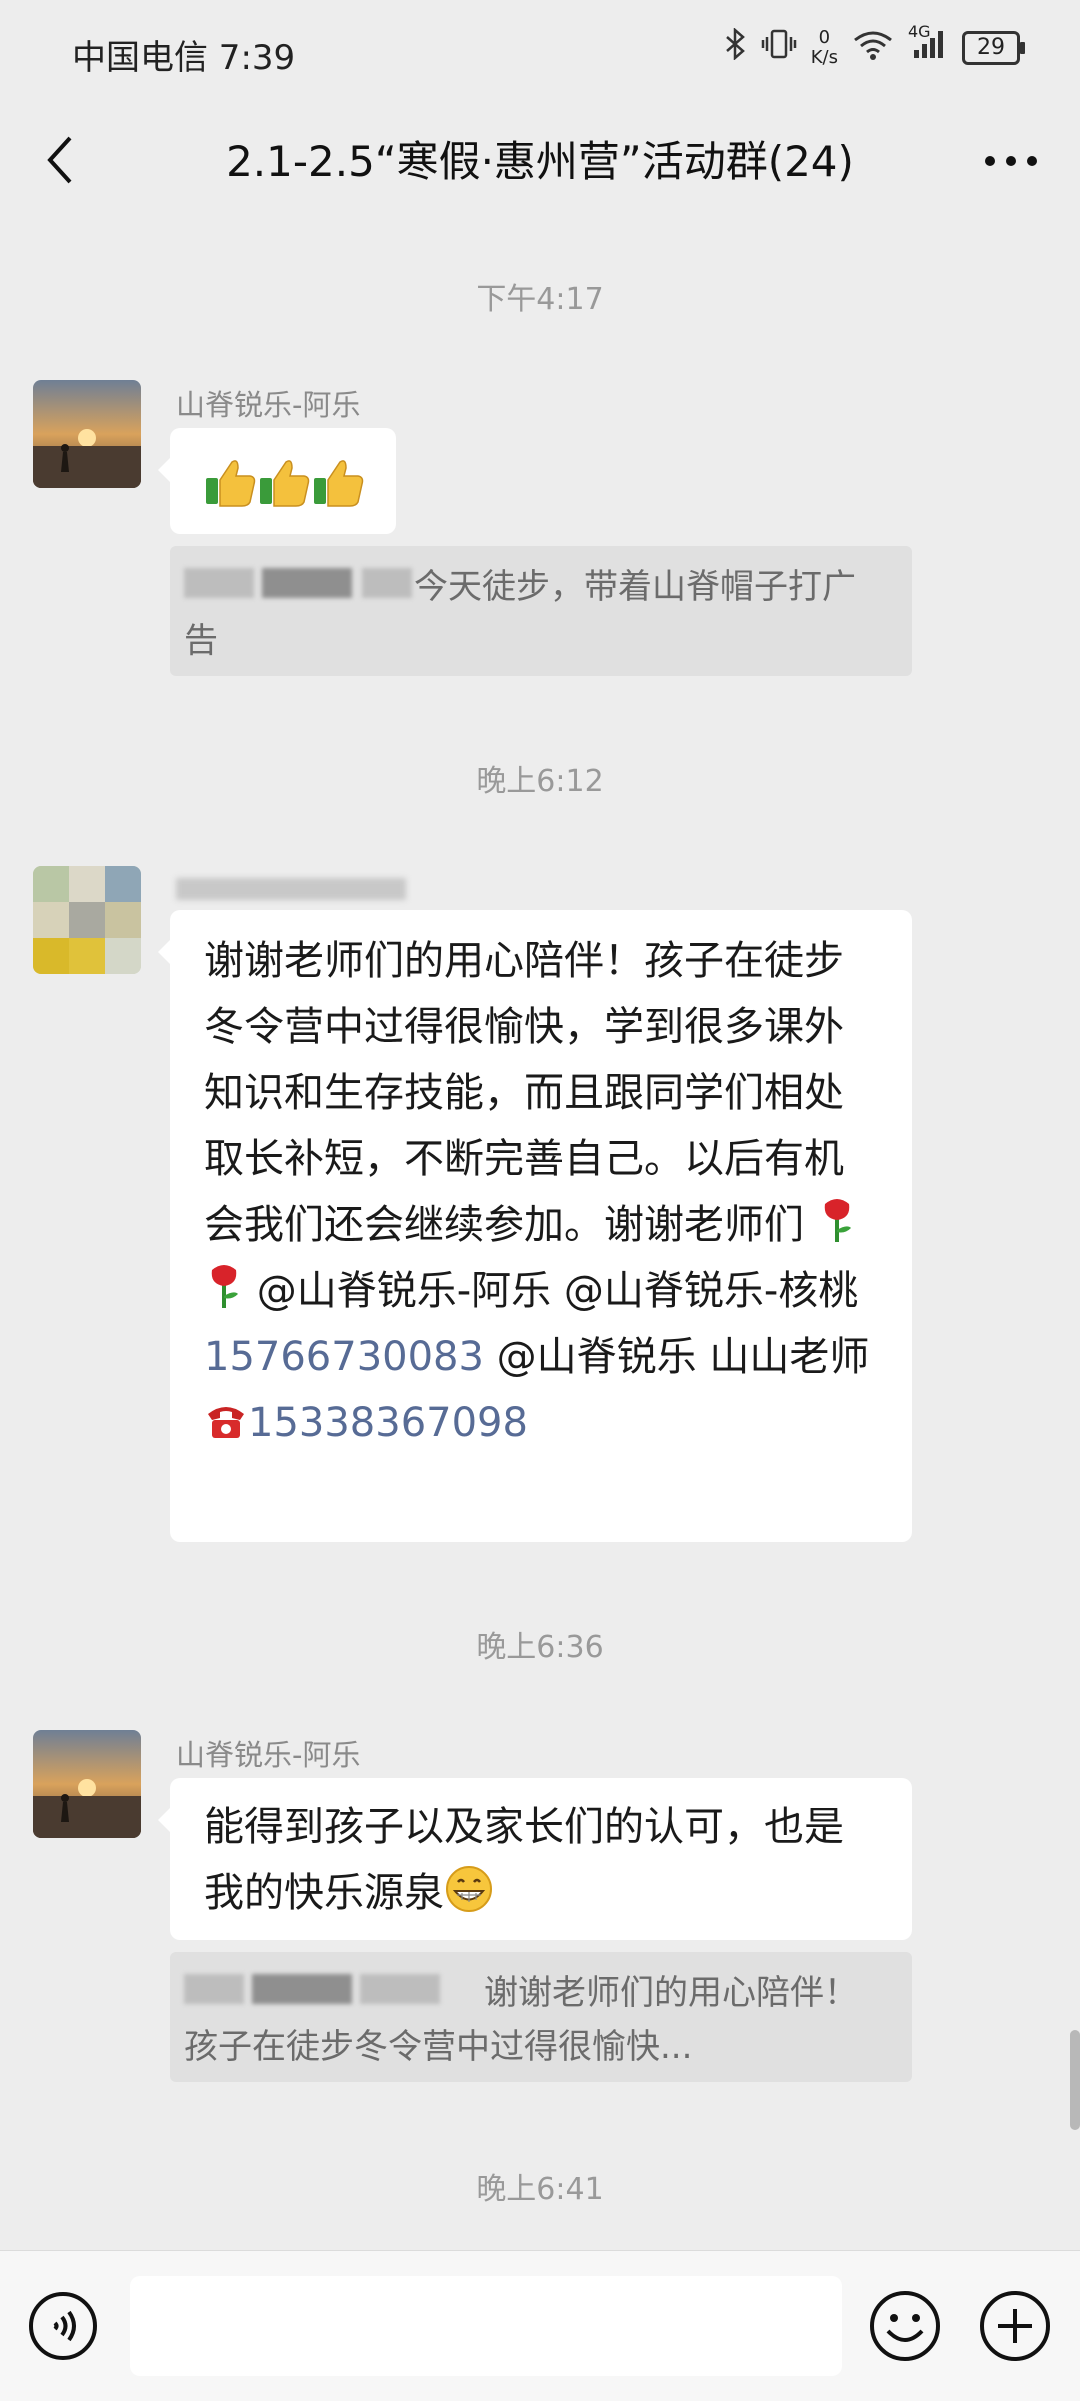 The width and height of the screenshot is (1080, 2401). What do you see at coordinates (388, 1423) in the screenshot?
I see `phone-link: 15338367098` at bounding box center [388, 1423].